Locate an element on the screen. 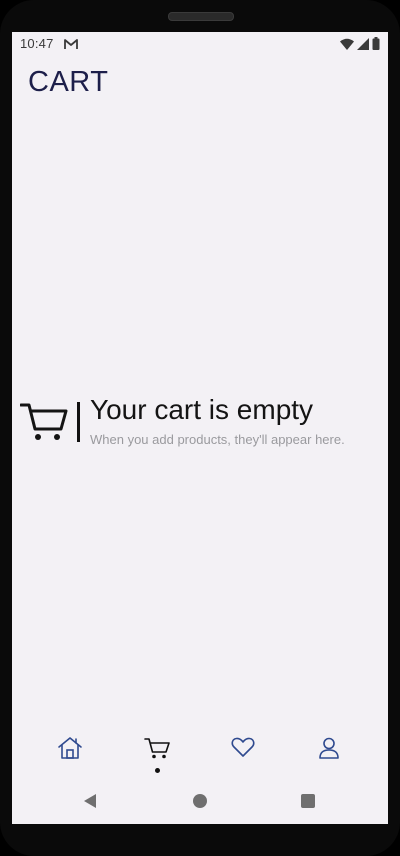 The width and height of the screenshot is (400, 856). status-bar: 10:47 is located at coordinates (200, 44).